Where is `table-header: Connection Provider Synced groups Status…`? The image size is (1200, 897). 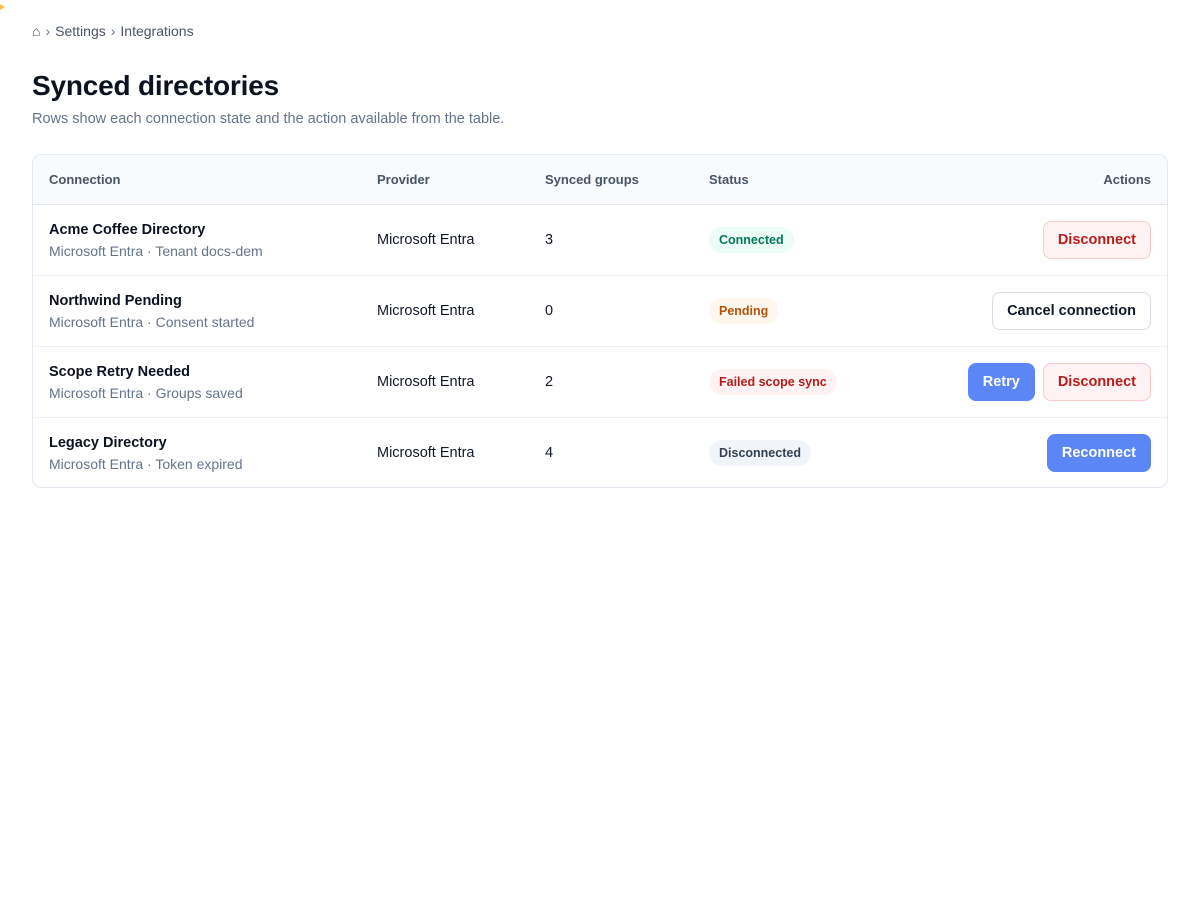 table-header: Connection Provider Synced groups Status… is located at coordinates (600, 180).